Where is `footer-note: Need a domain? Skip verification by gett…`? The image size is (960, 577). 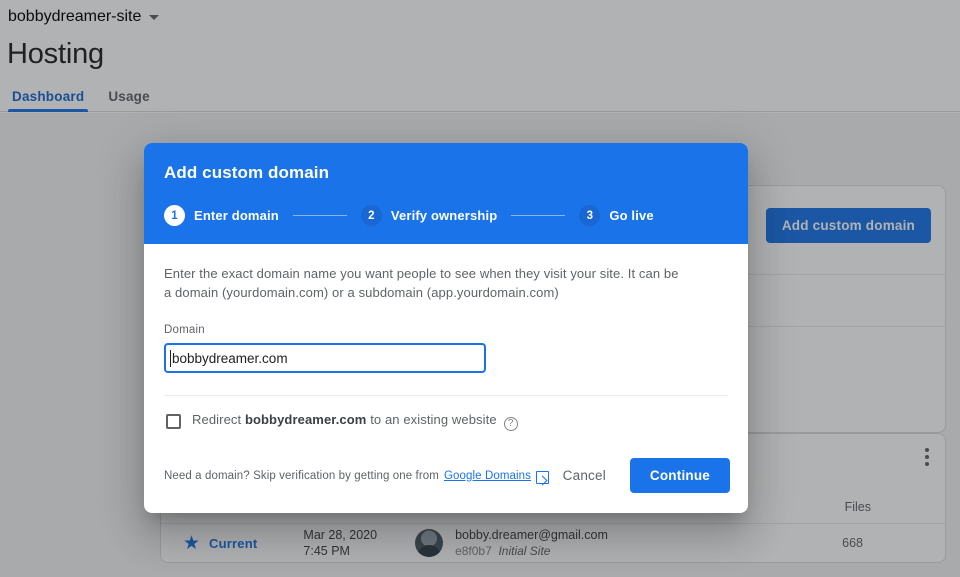 footer-note: Need a domain? Skip verification by gett… is located at coordinates (357, 476).